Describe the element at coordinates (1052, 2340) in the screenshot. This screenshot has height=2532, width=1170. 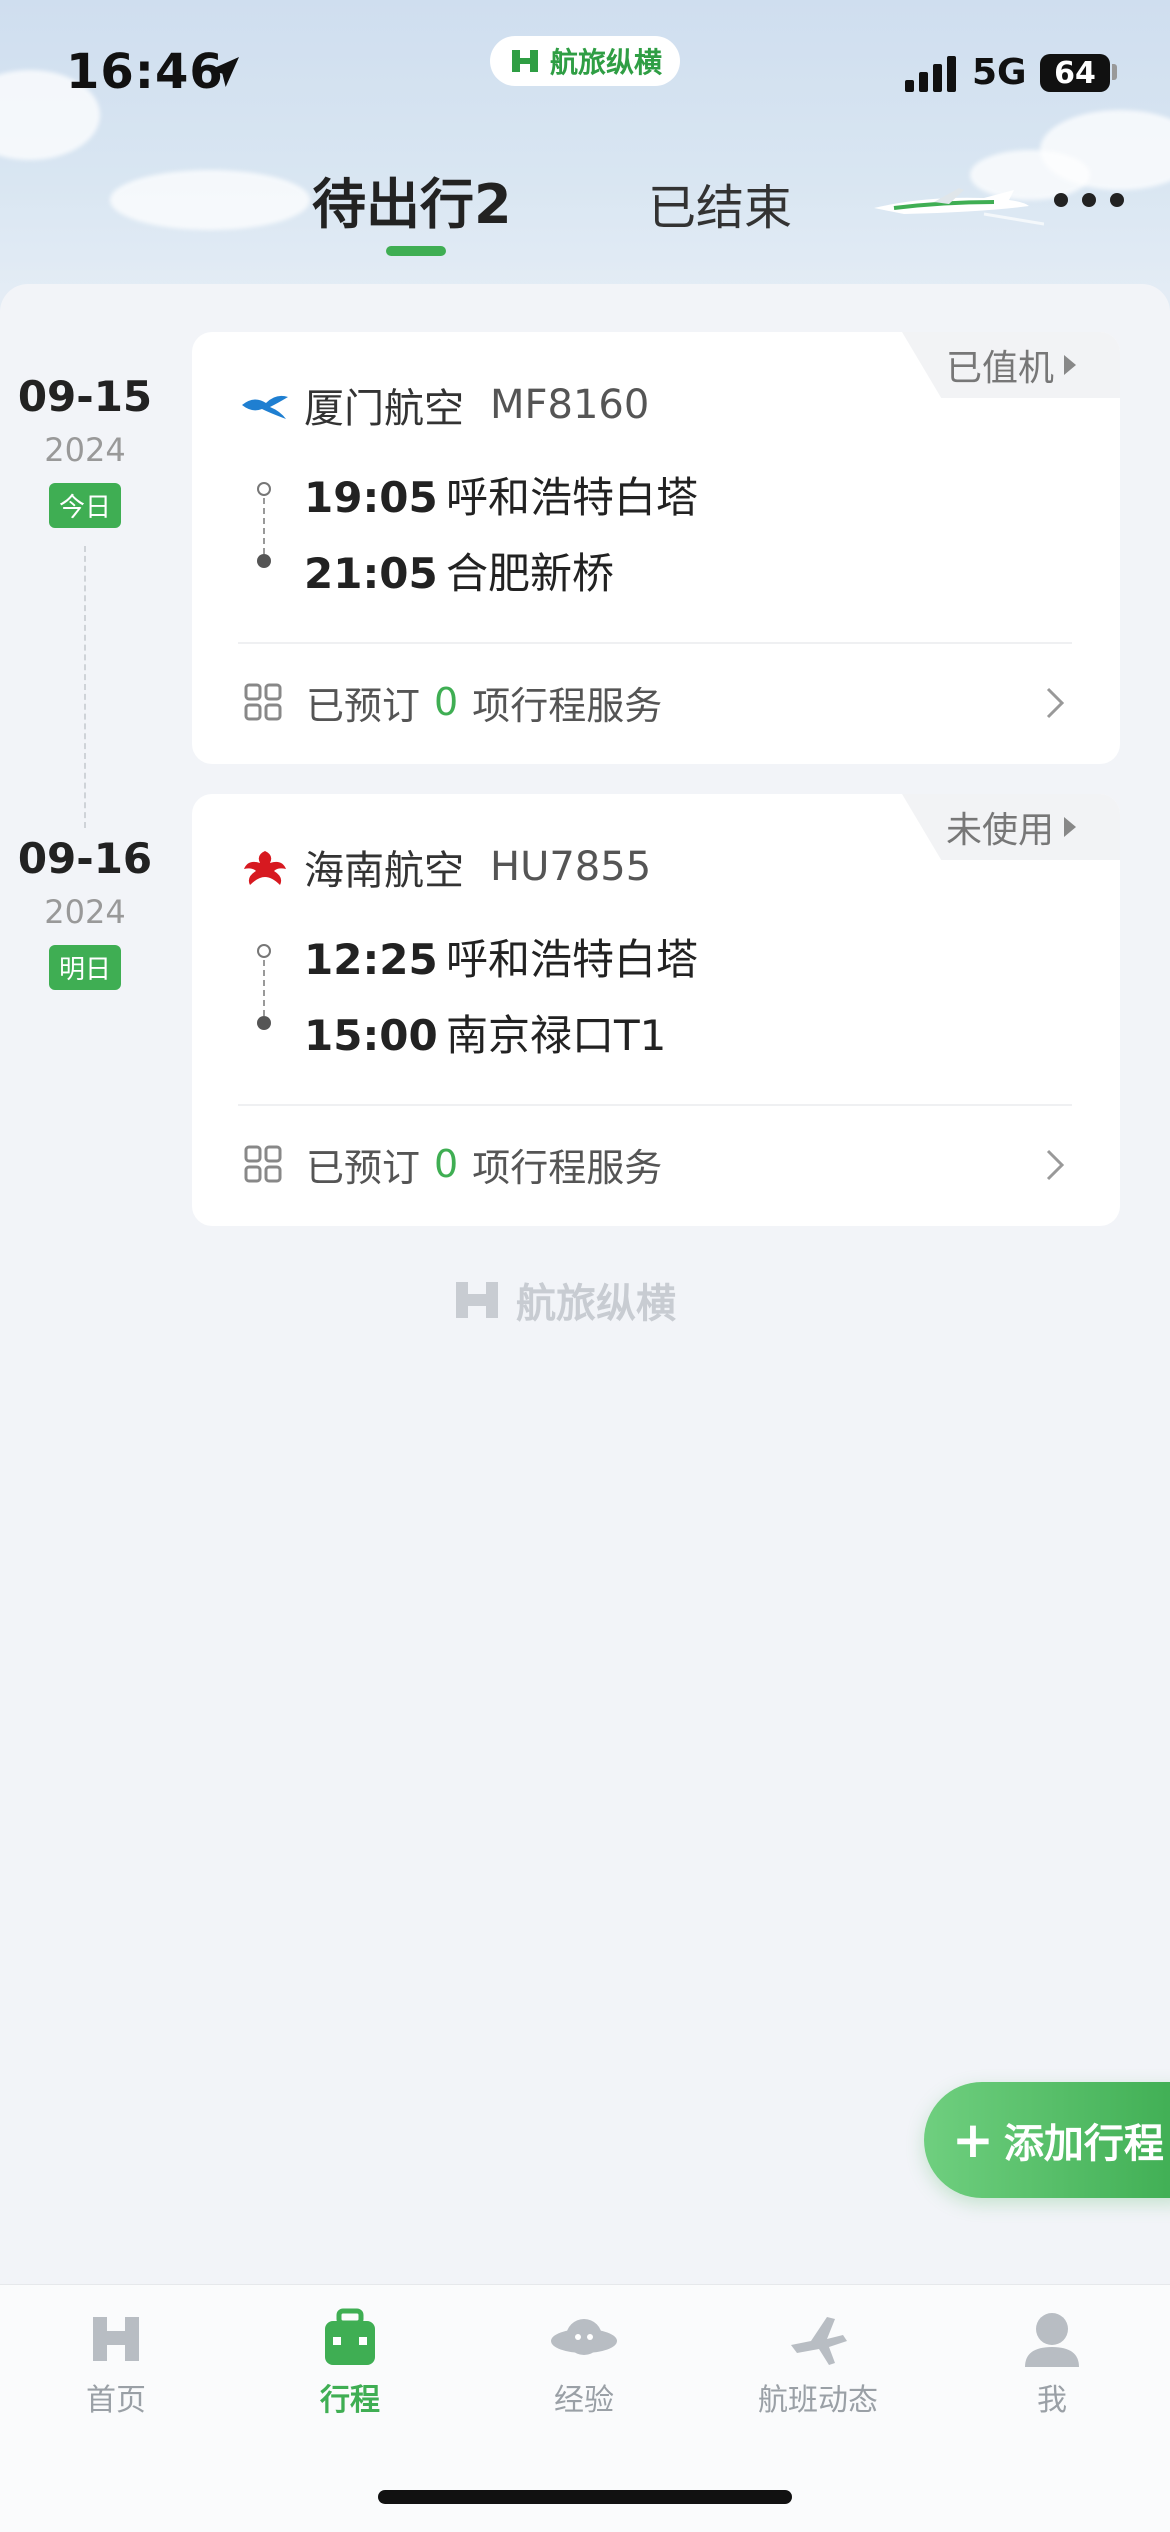
I see `profile-icon` at that location.